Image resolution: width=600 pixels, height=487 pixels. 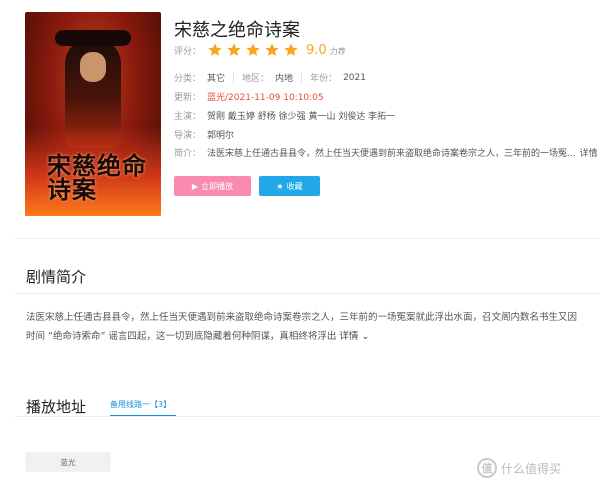 I want to click on director-value: 郭明尔, so click(x=220, y=134).